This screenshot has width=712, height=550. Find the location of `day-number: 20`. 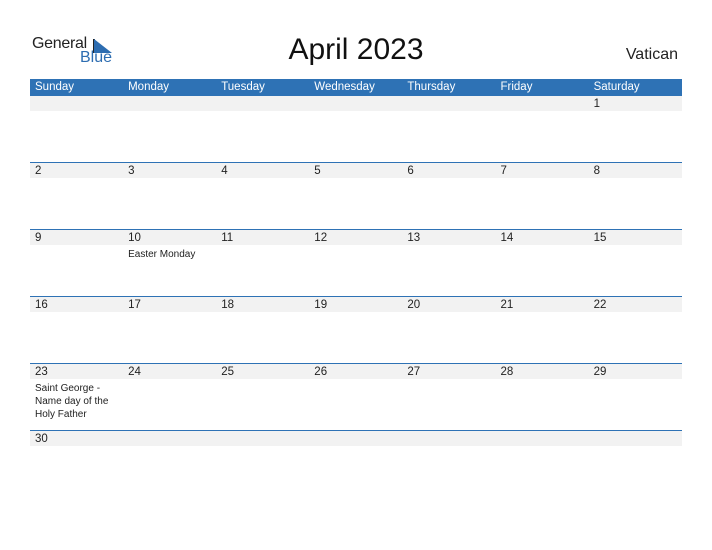

day-number: 20 is located at coordinates (414, 305).